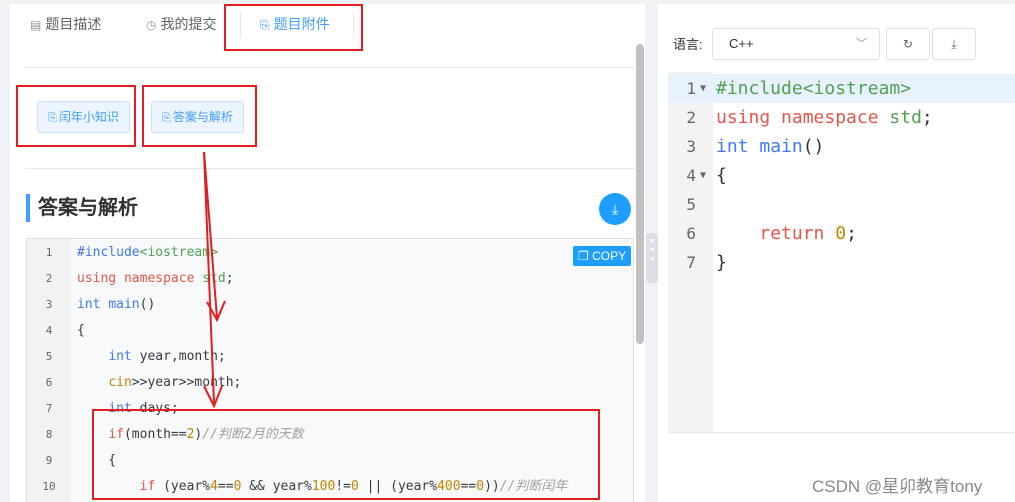  What do you see at coordinates (151, 25) in the screenshot?
I see `clock-icon: ◷` at bounding box center [151, 25].